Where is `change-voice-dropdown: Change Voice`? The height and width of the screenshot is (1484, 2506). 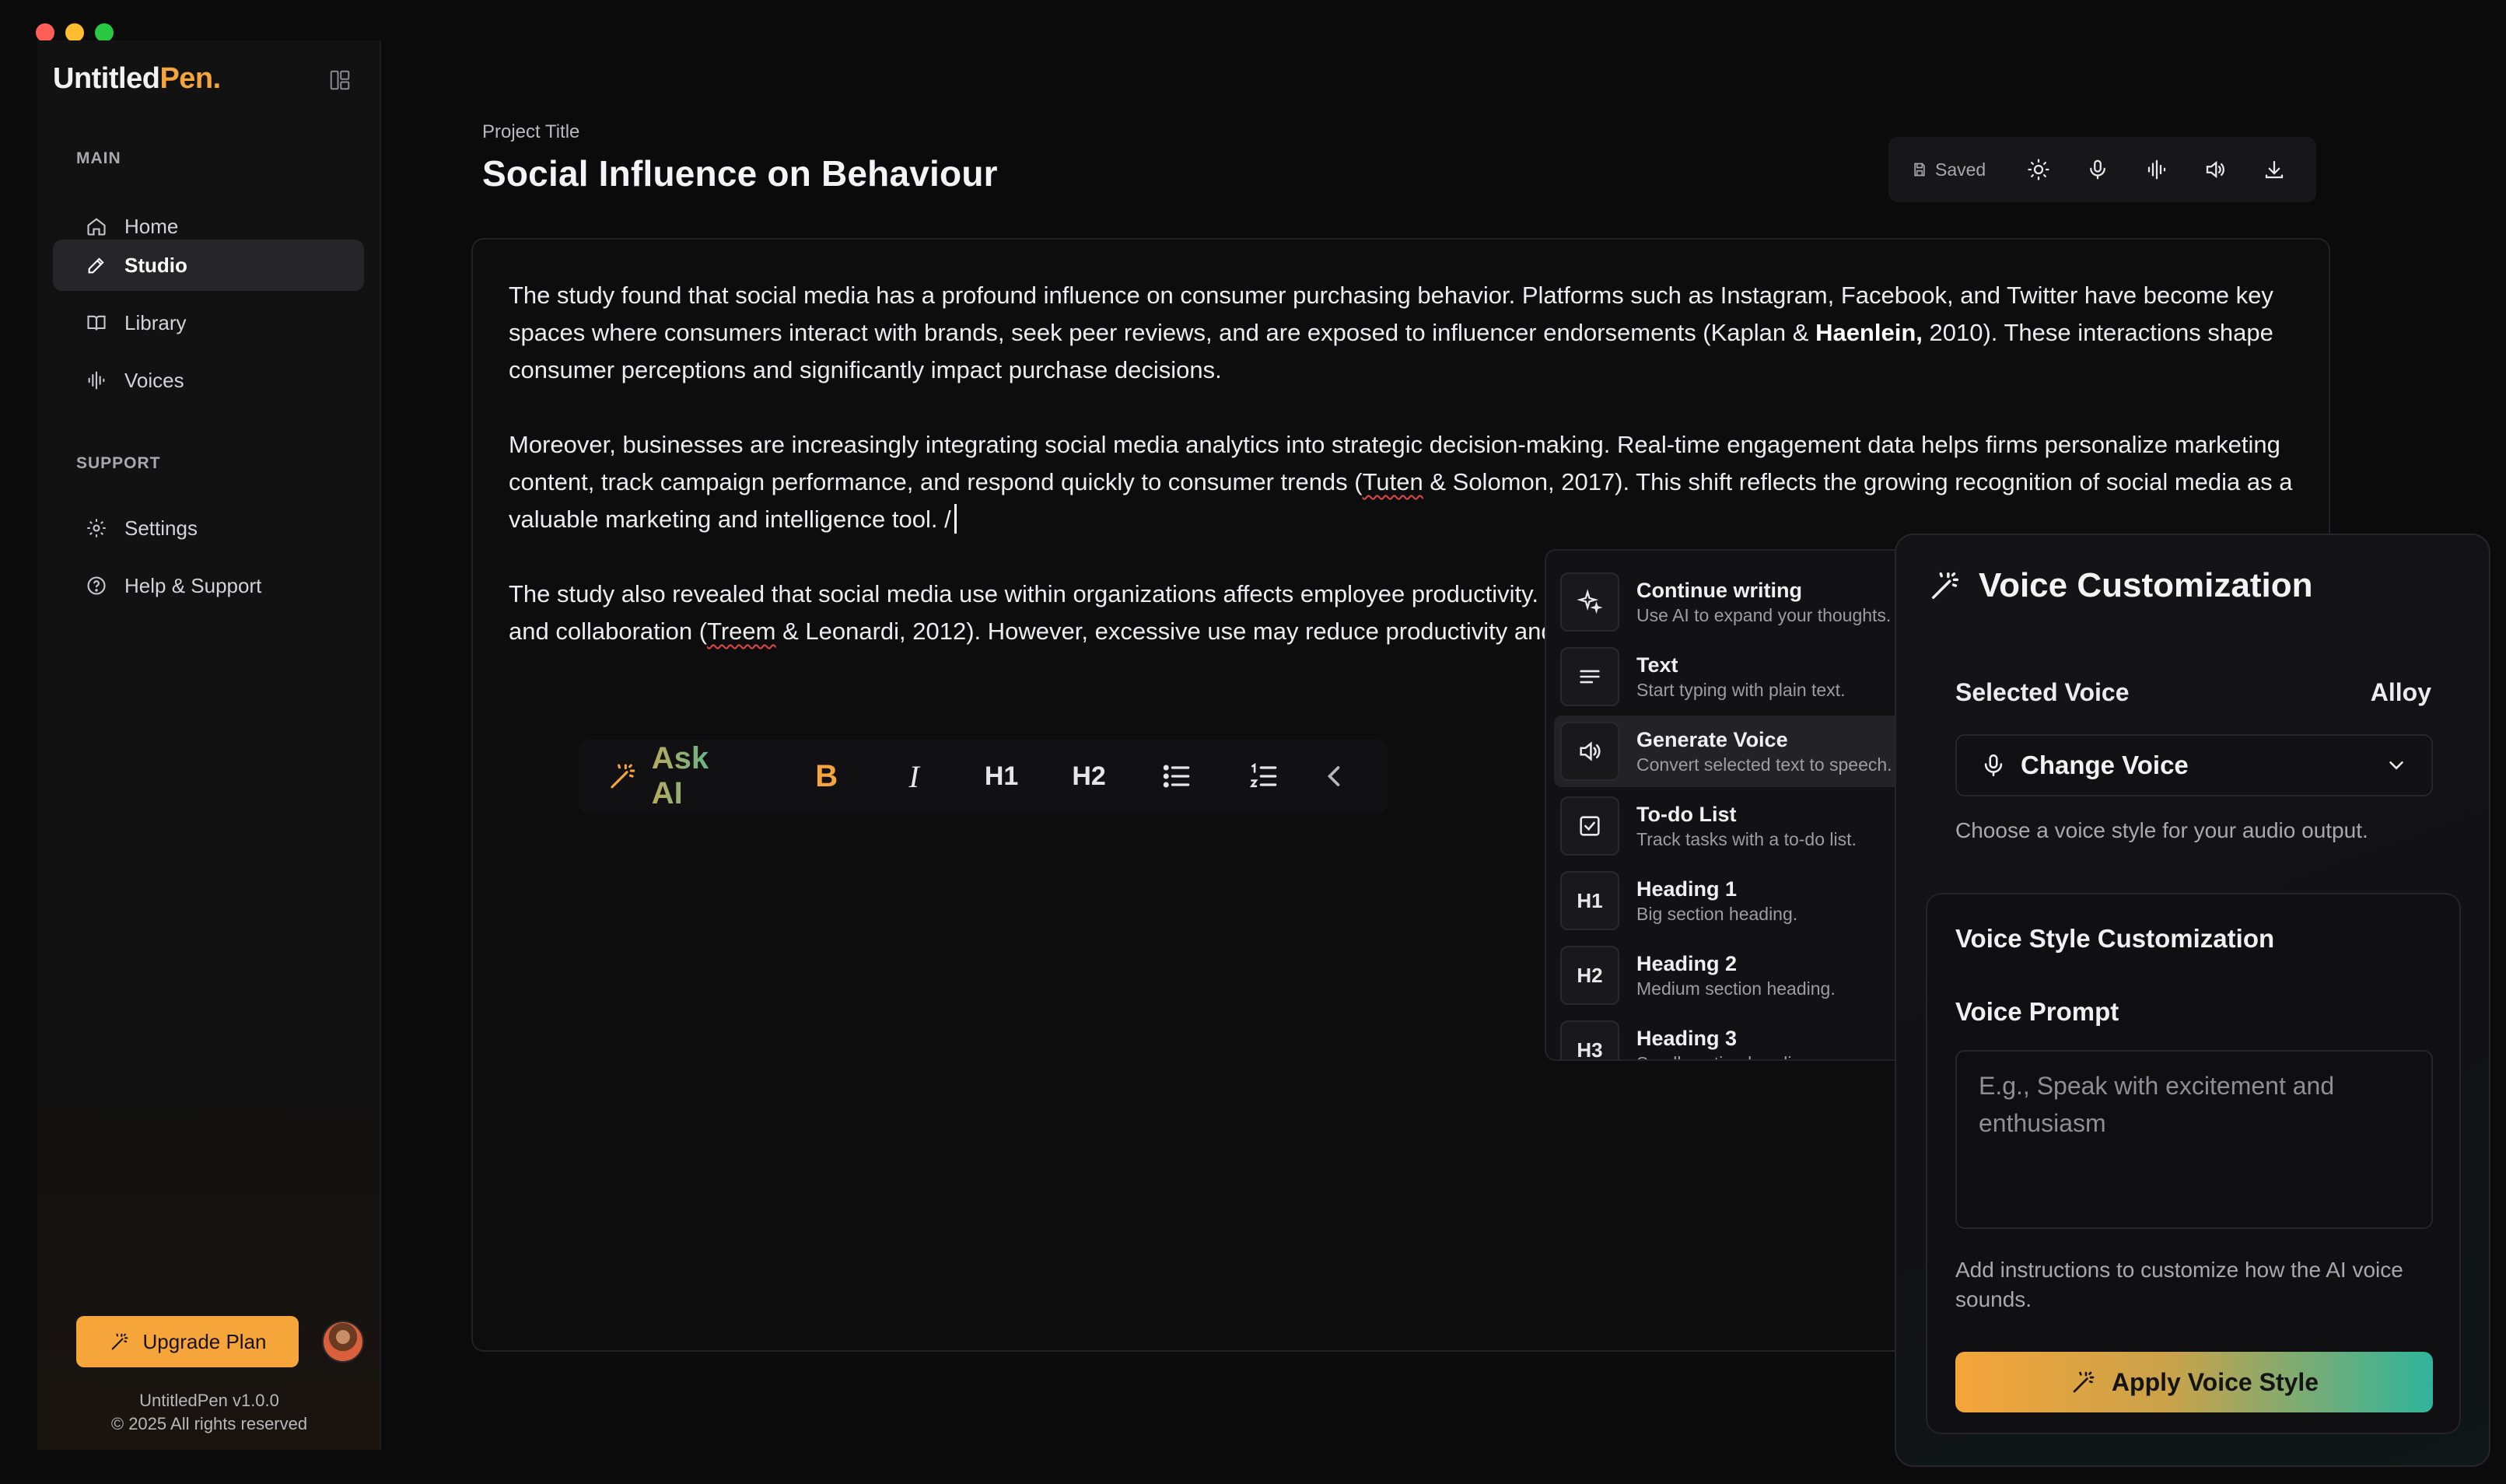
change-voice-dropdown: Change Voice is located at coordinates (2194, 765).